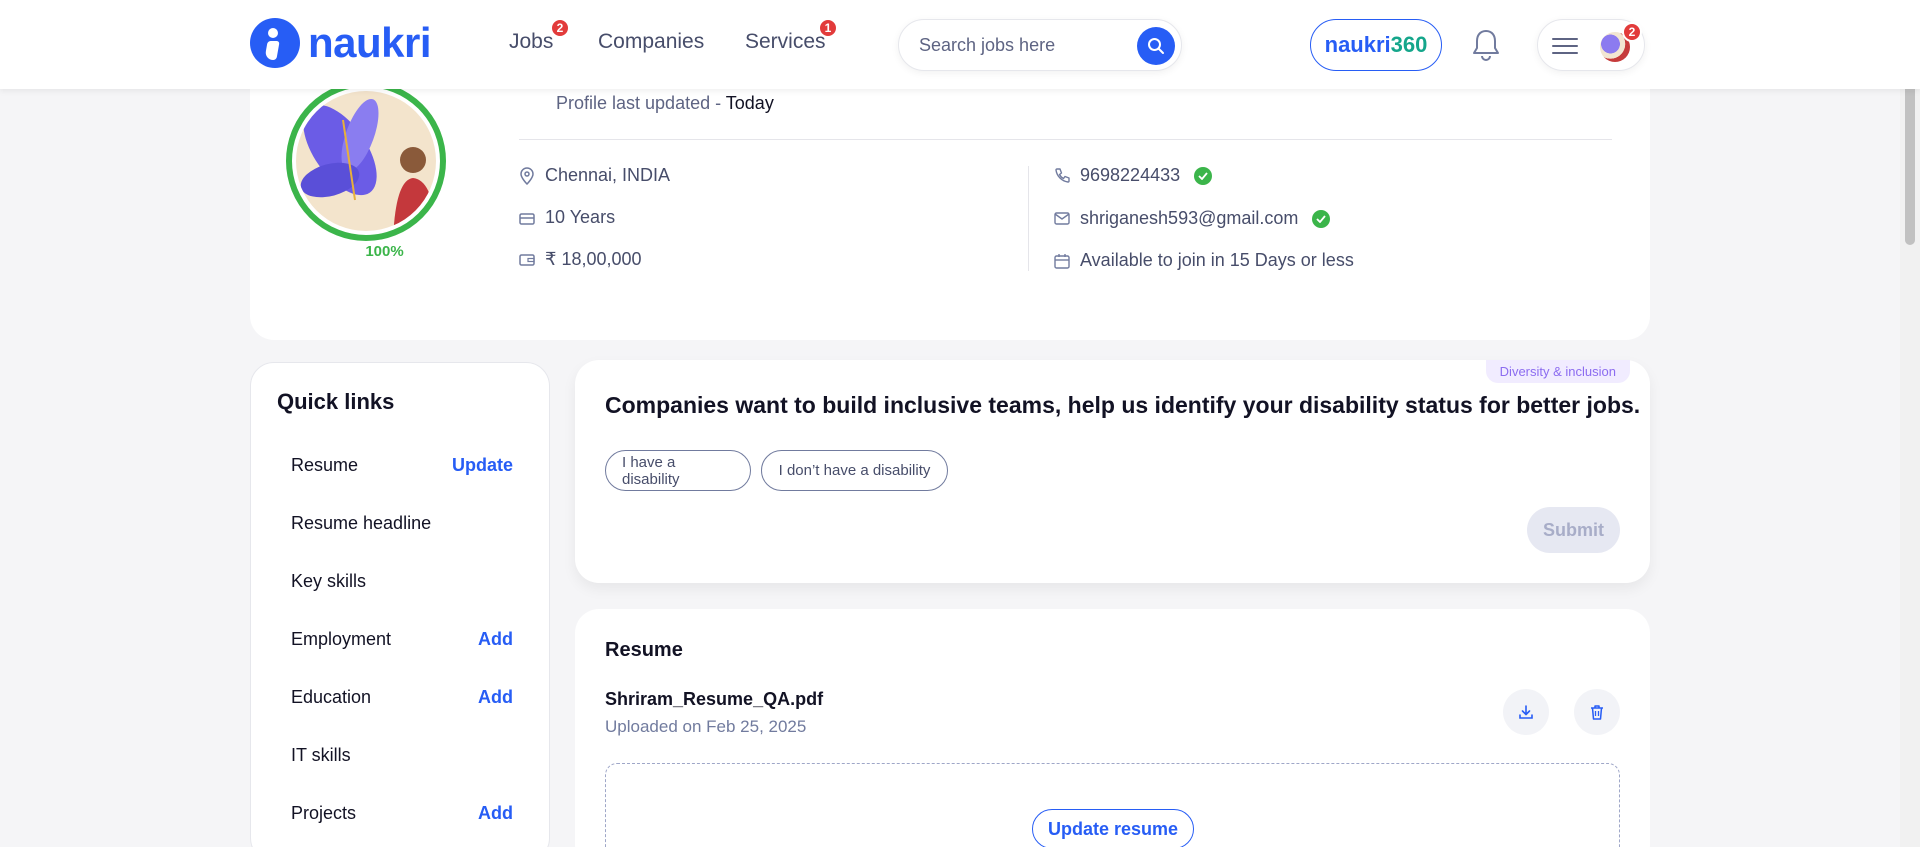 Image resolution: width=1920 pixels, height=847 pixels. What do you see at coordinates (1321, 218) in the screenshot?
I see `email-verified-icon` at bounding box center [1321, 218].